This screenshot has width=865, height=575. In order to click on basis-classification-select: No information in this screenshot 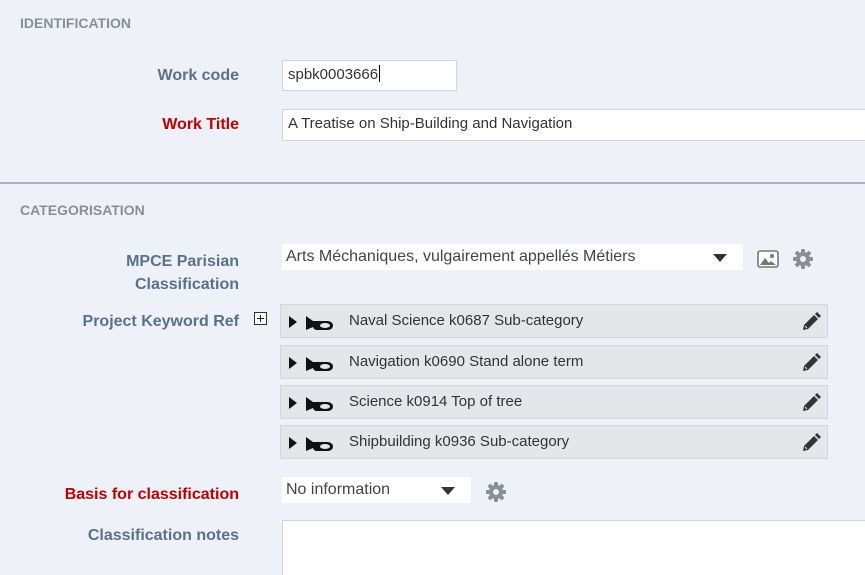, I will do `click(376, 490)`.